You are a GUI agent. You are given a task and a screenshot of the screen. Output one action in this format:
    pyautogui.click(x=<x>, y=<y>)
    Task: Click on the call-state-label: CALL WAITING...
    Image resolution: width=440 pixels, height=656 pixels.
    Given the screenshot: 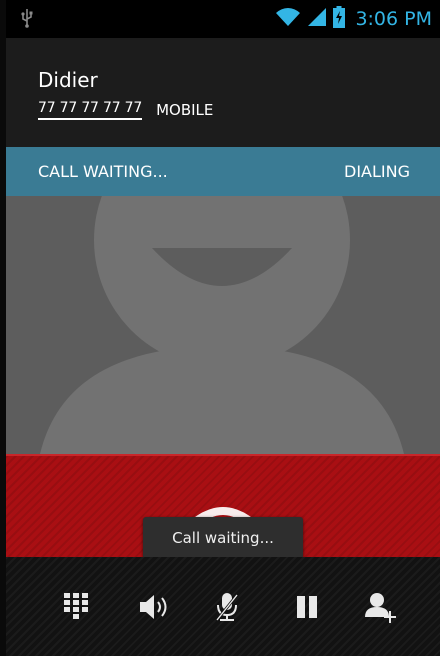 What is the action you would take?
    pyautogui.click(x=103, y=171)
    